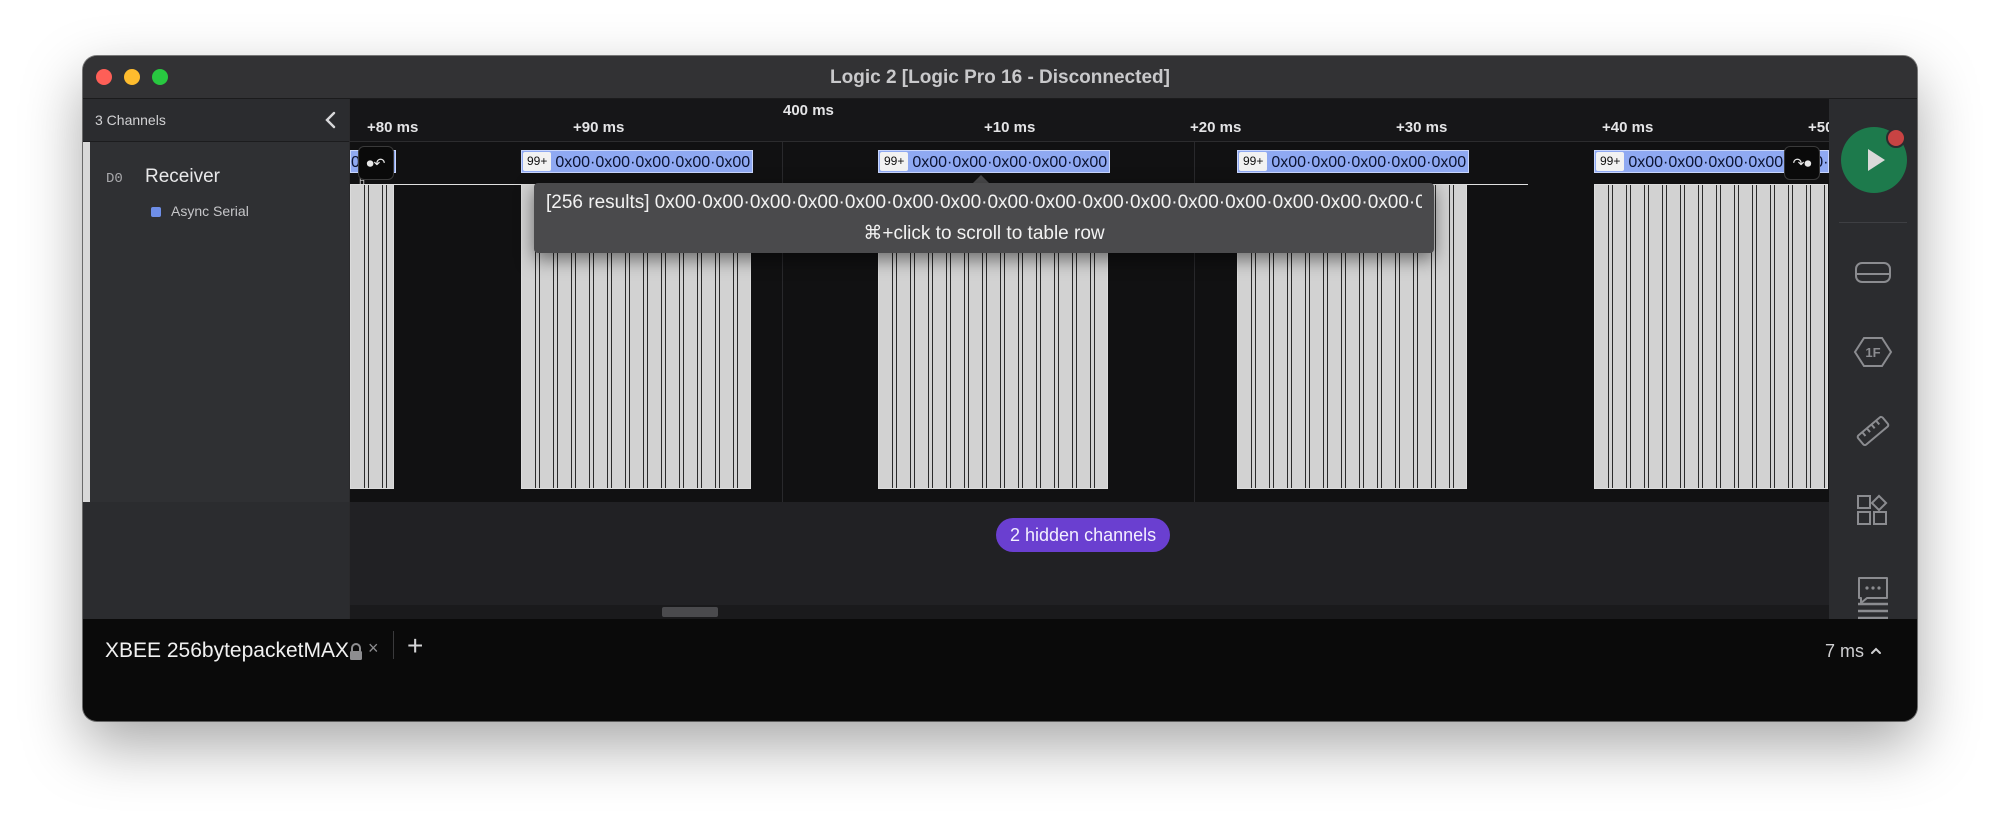  I want to click on title-bar: Logic 2 [Logic Pro 16 - Disconnected], so click(1000, 77).